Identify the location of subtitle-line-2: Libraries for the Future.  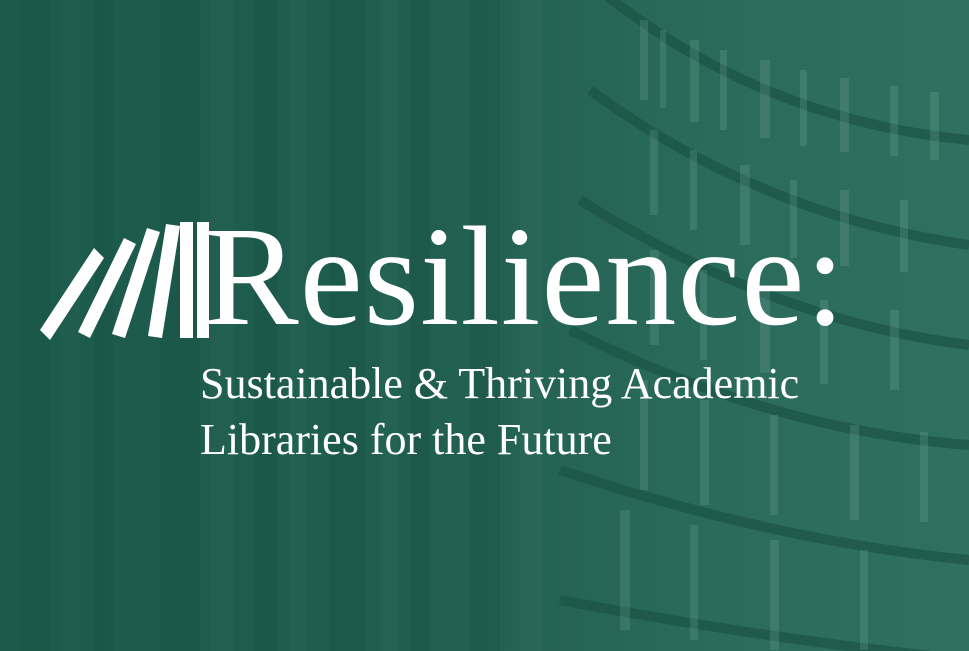
(406, 439).